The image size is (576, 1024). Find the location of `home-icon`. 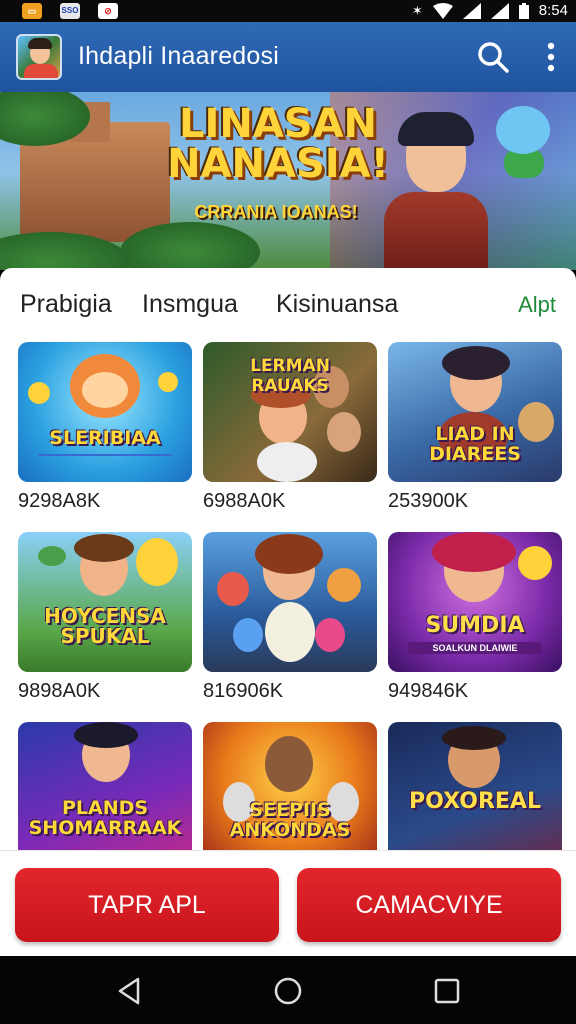

home-icon is located at coordinates (288, 991).